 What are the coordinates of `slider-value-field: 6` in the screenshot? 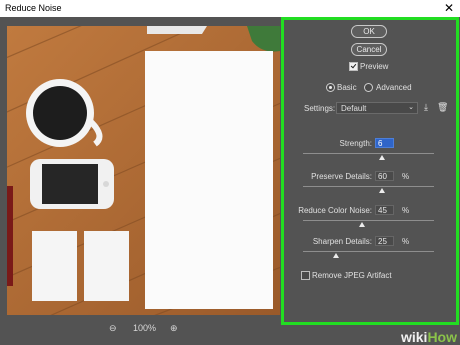 It's located at (384, 143).